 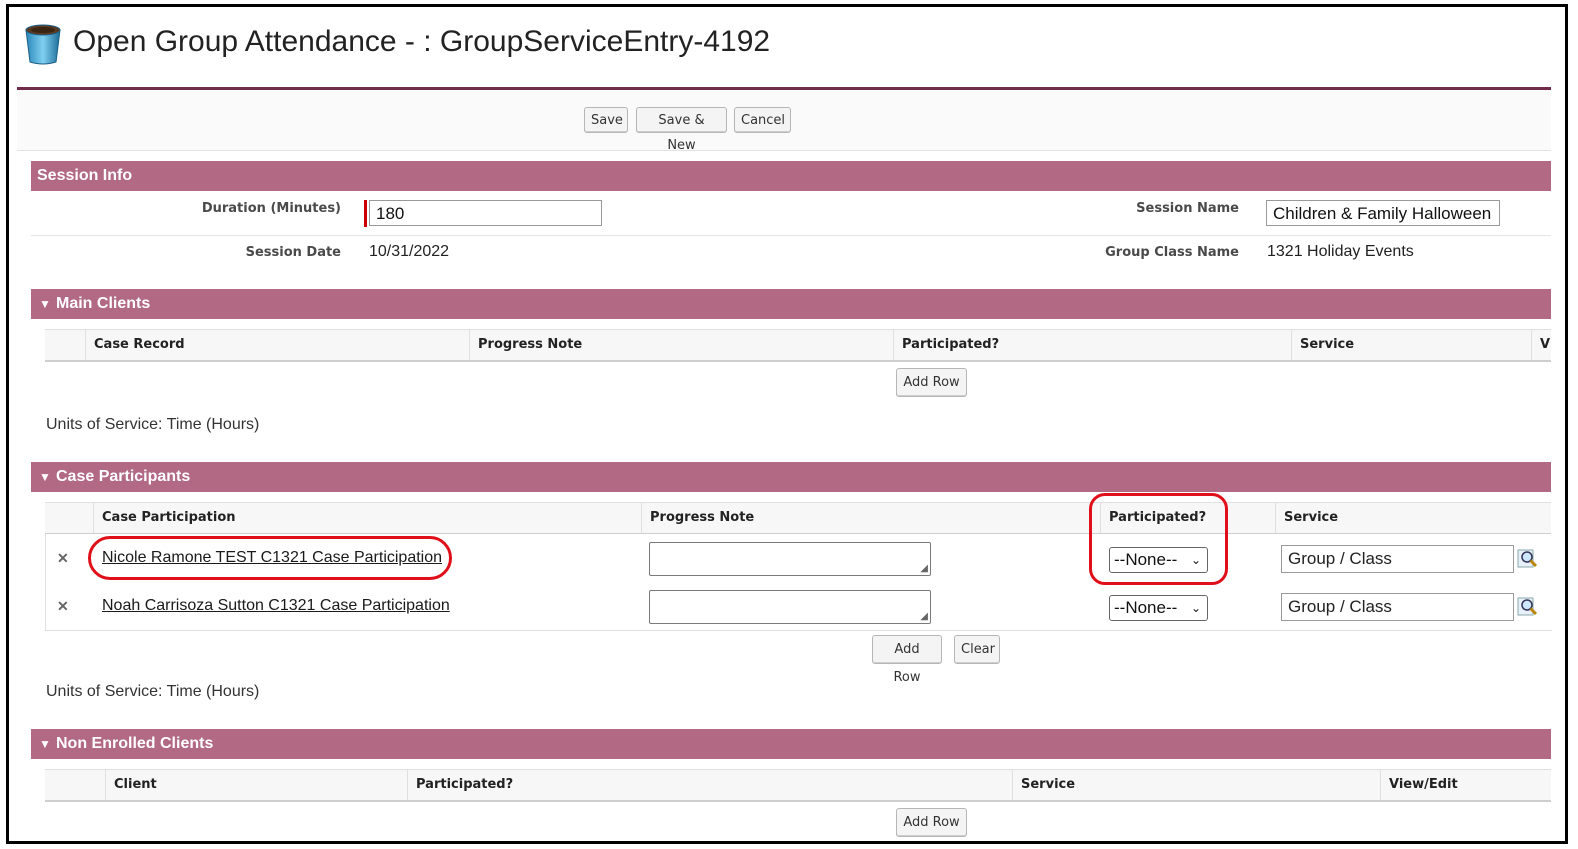 What do you see at coordinates (1146, 607) in the screenshot?
I see `select-value: --None--` at bounding box center [1146, 607].